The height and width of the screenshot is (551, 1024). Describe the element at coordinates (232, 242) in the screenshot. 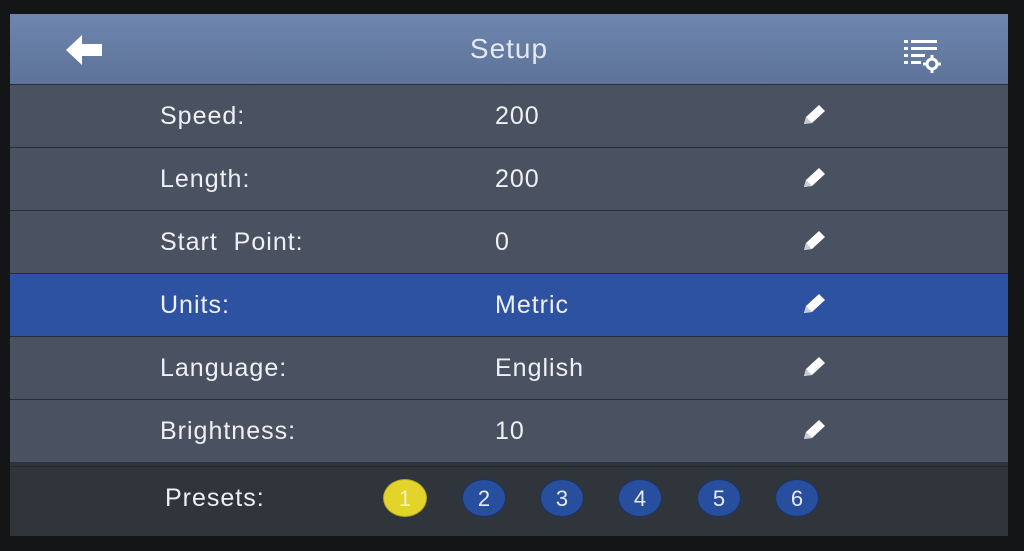

I see `setting-label: Start Point:` at that location.